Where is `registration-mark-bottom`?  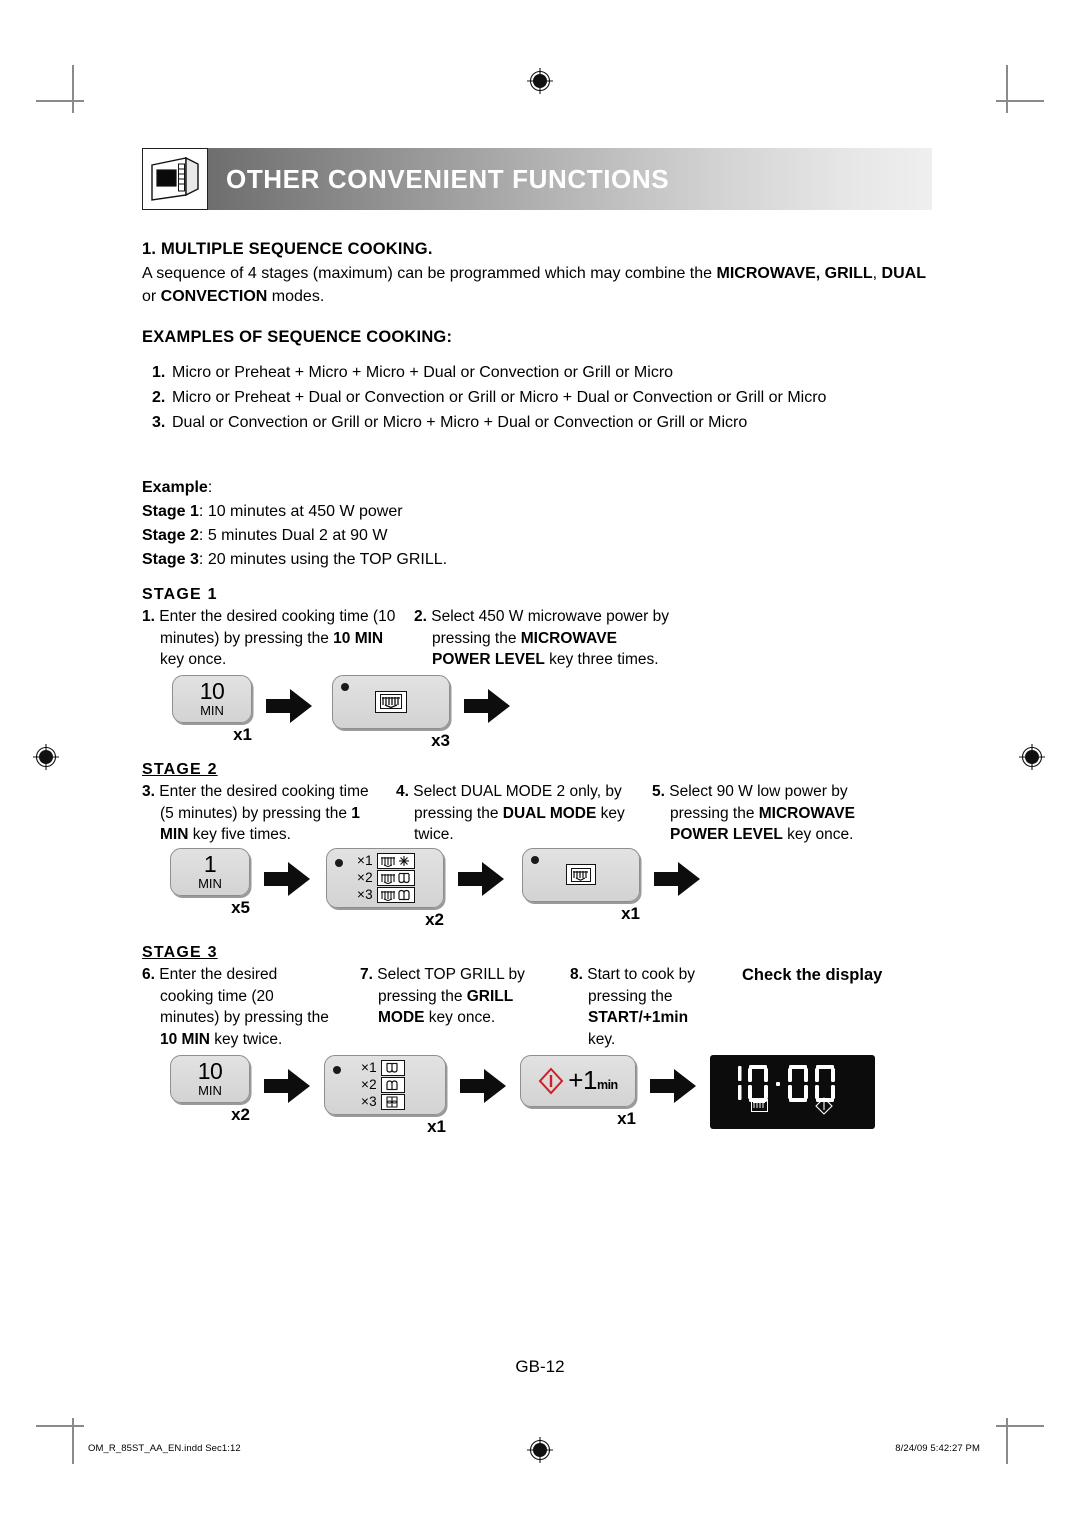
registration-mark-bottom is located at coordinates (540, 1450).